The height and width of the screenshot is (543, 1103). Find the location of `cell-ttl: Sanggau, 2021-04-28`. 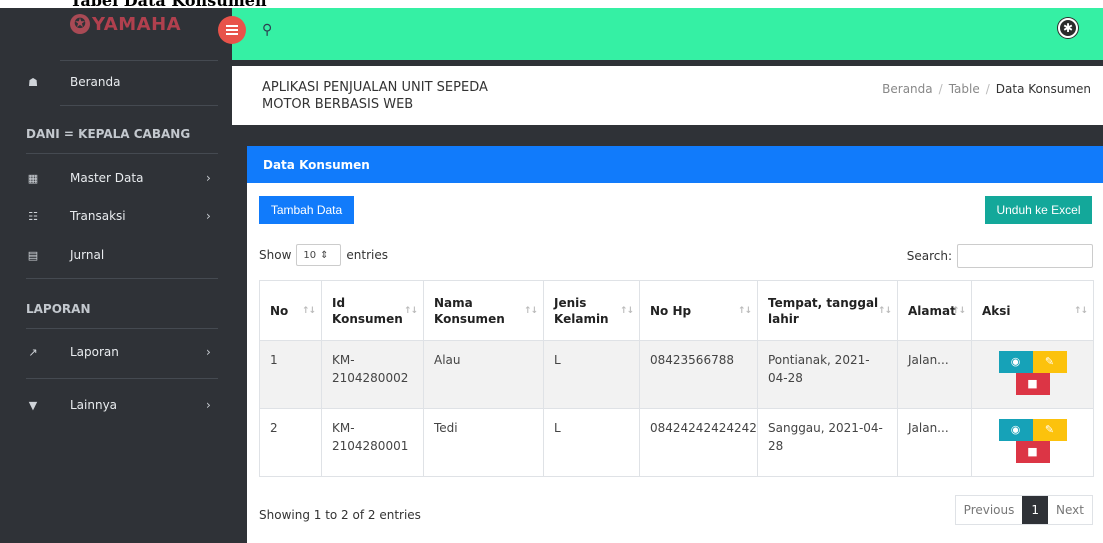

cell-ttl: Sanggau, 2021-04-28 is located at coordinates (827, 442).